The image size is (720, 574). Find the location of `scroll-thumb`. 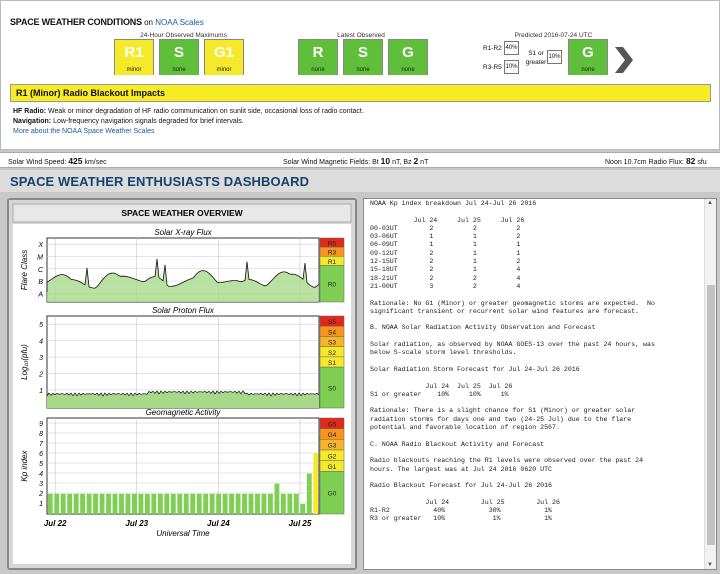

scroll-thumb is located at coordinates (711, 415).